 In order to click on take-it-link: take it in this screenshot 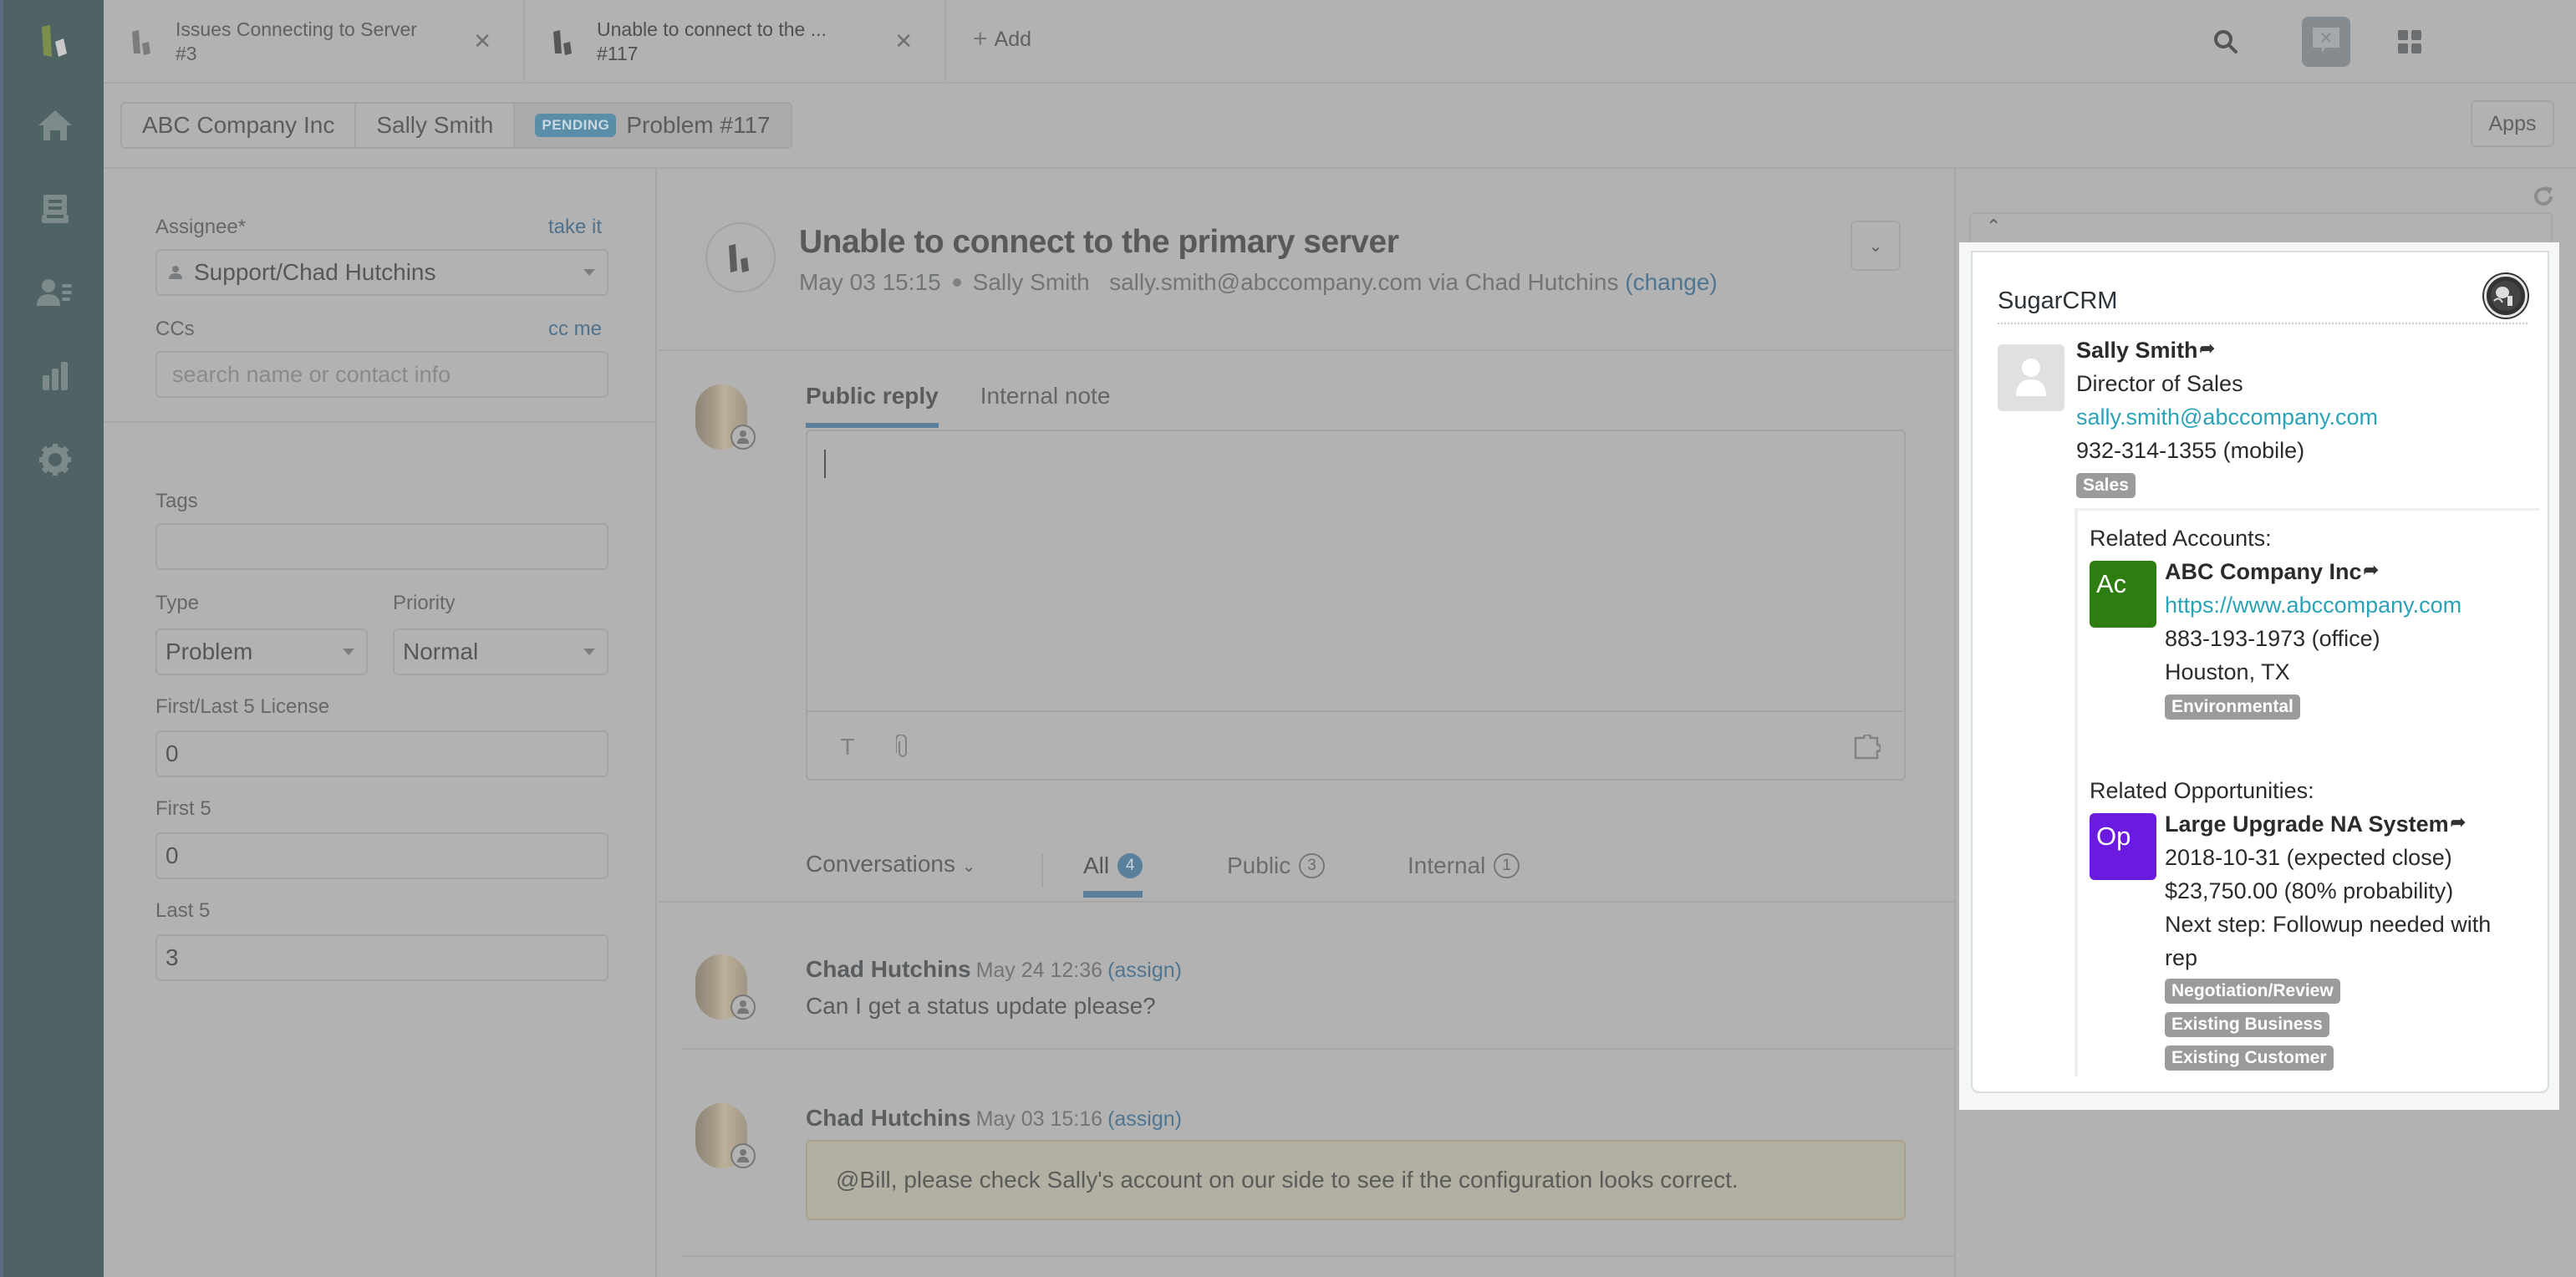, I will do `click(575, 227)`.